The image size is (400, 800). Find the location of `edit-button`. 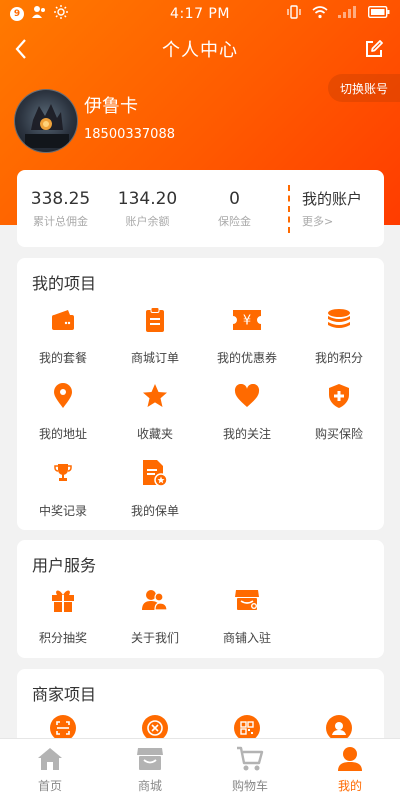

edit-button is located at coordinates (374, 49).